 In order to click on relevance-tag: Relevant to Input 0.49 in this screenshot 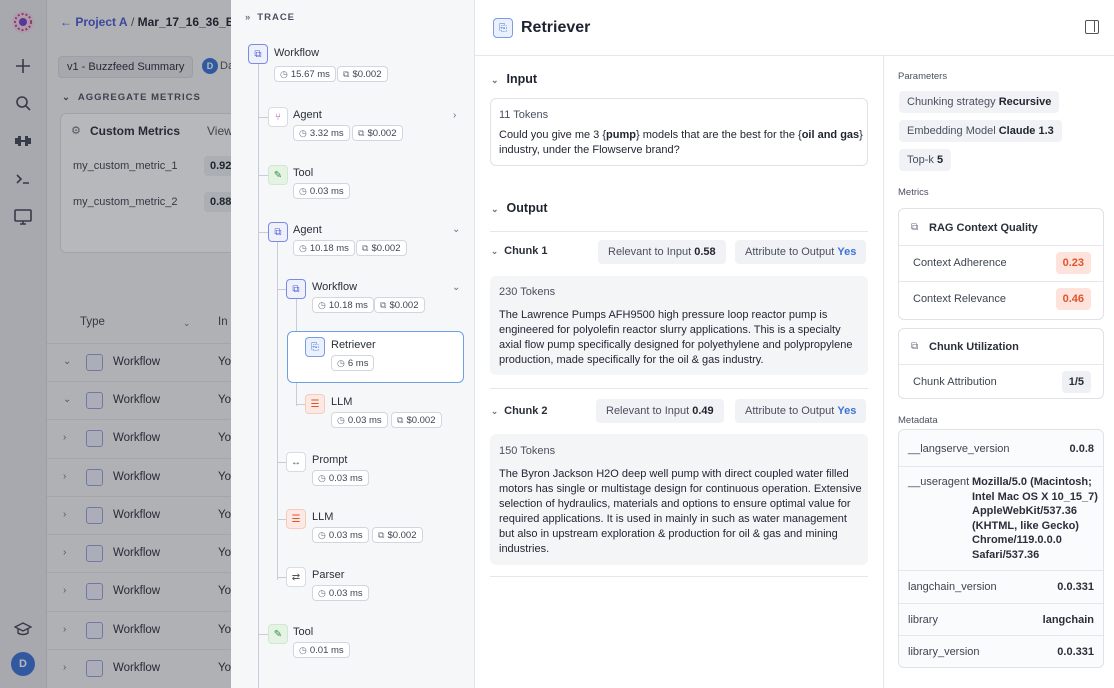, I will do `click(660, 411)`.